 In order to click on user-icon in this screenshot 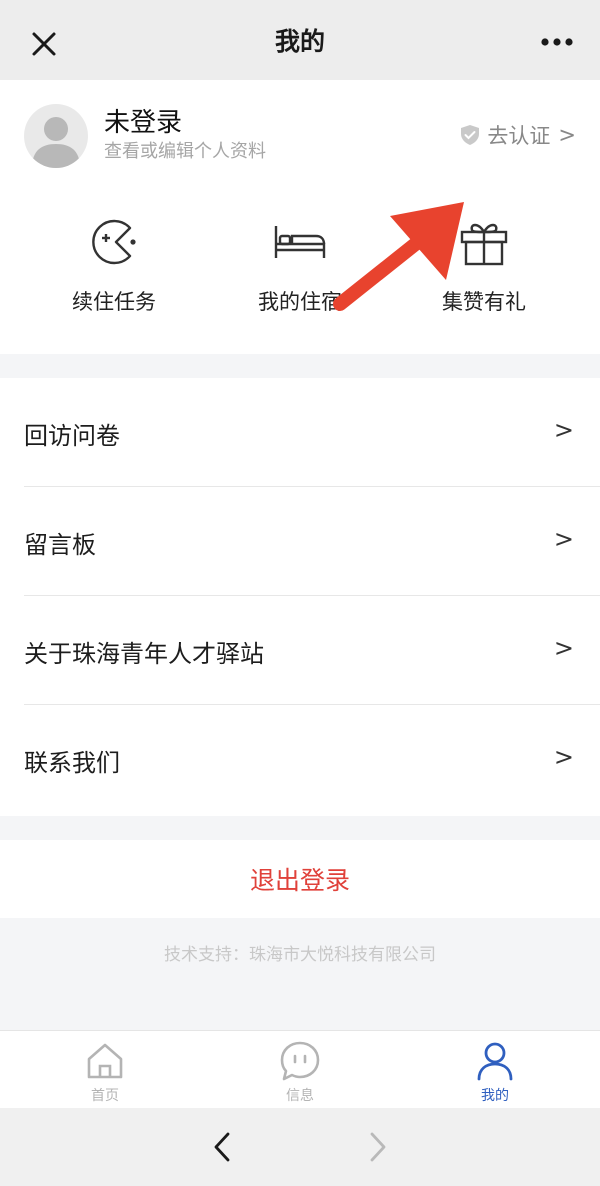, I will do `click(495, 1061)`.